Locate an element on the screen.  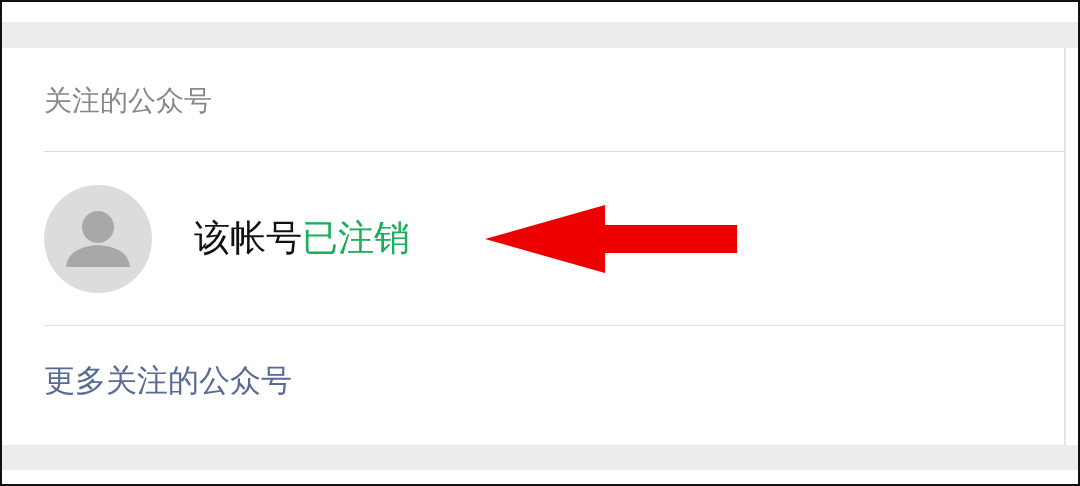
account-name: 该帐号 is located at coordinates (248, 238).